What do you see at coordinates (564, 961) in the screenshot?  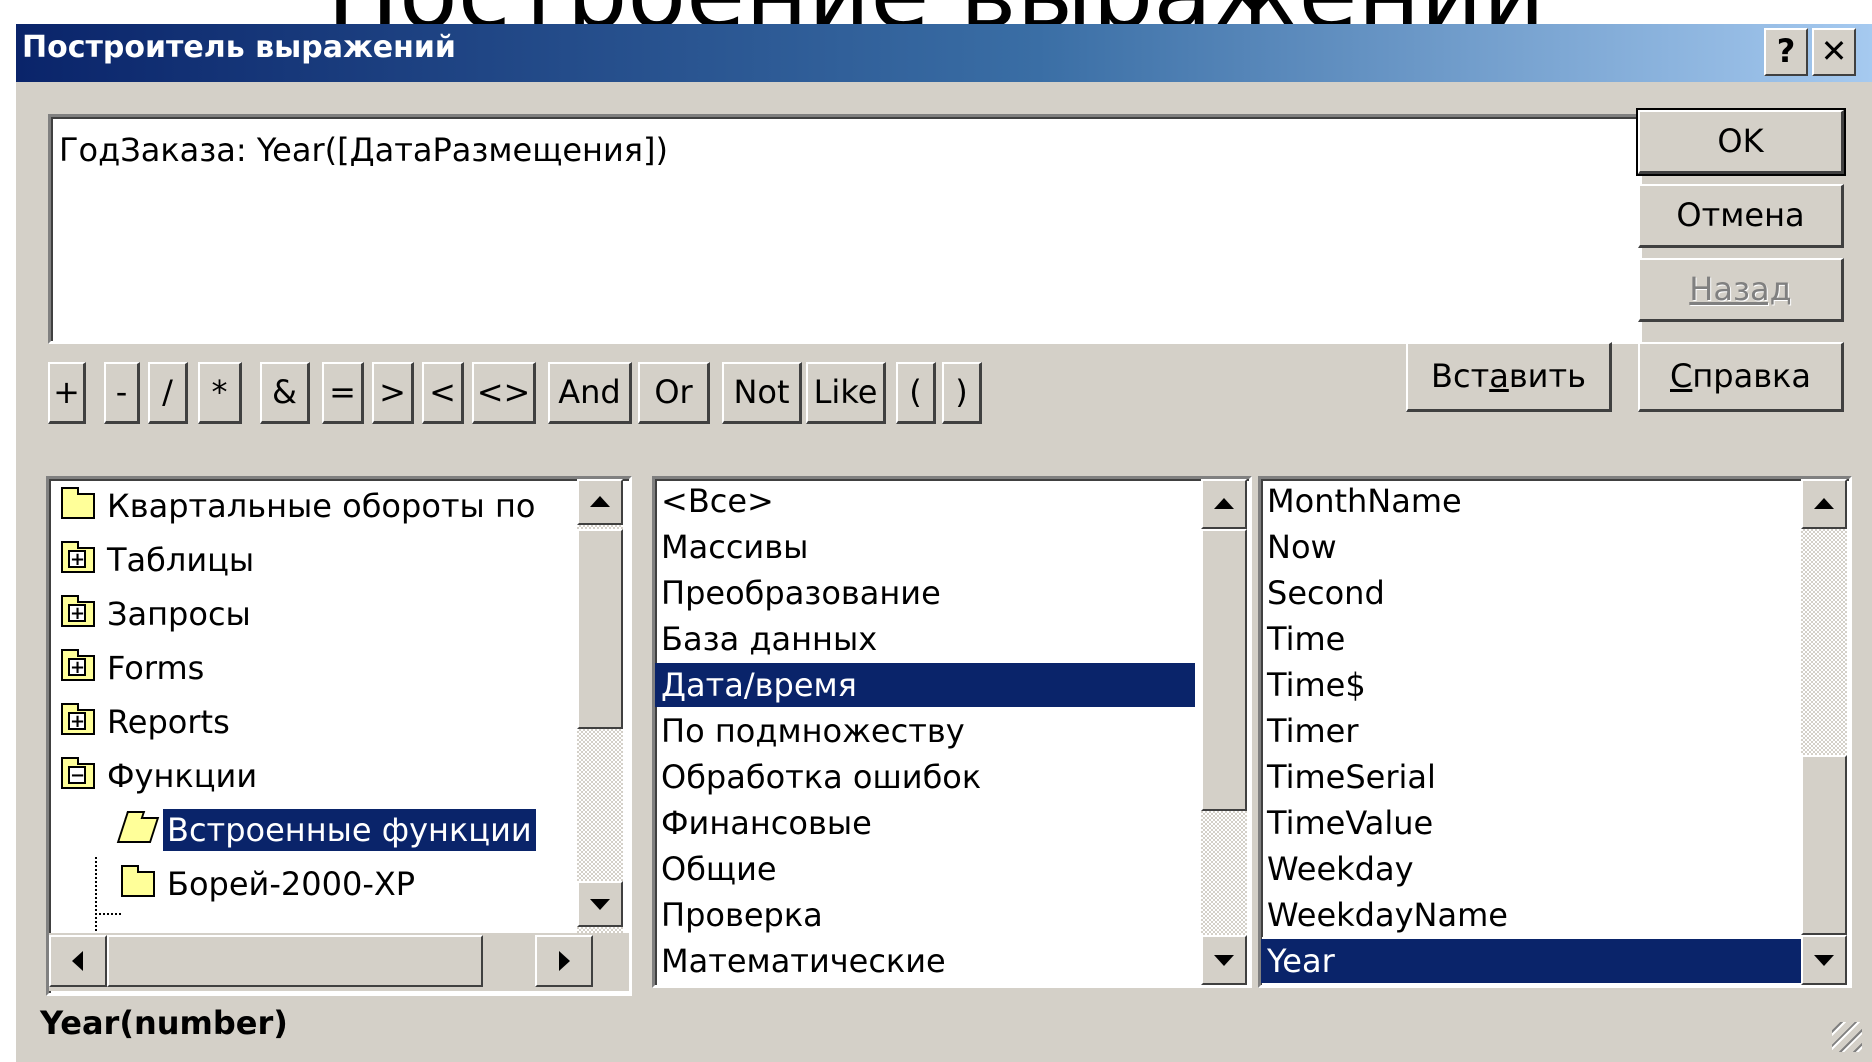 I see `tree-scroll-right-button` at bounding box center [564, 961].